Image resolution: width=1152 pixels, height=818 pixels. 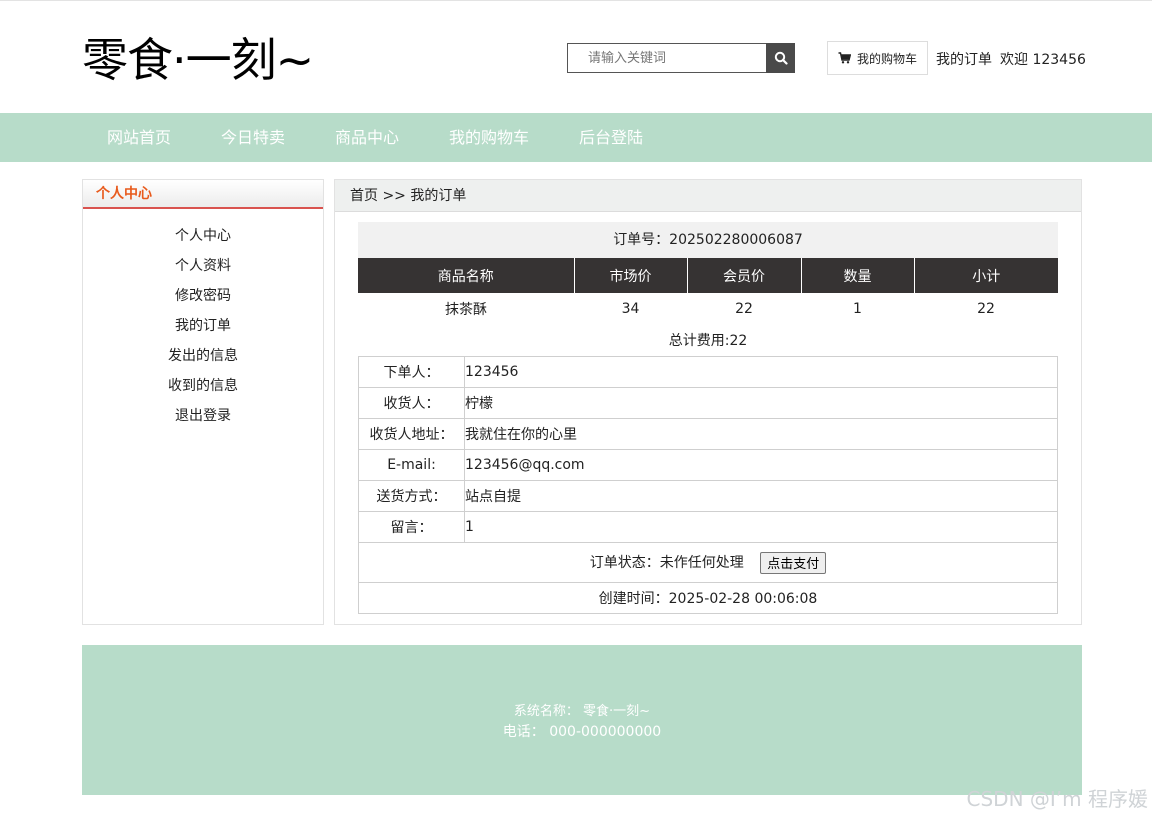 What do you see at coordinates (411, 403) in the screenshot?
I see `info-label: 收货人：` at bounding box center [411, 403].